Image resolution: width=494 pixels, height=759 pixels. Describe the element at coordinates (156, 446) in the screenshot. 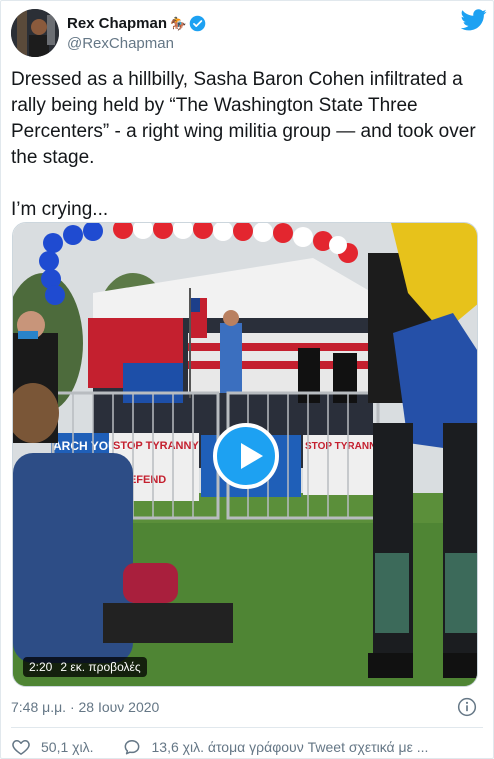

I see `banner-text-2: STOP TYRANNY` at that location.